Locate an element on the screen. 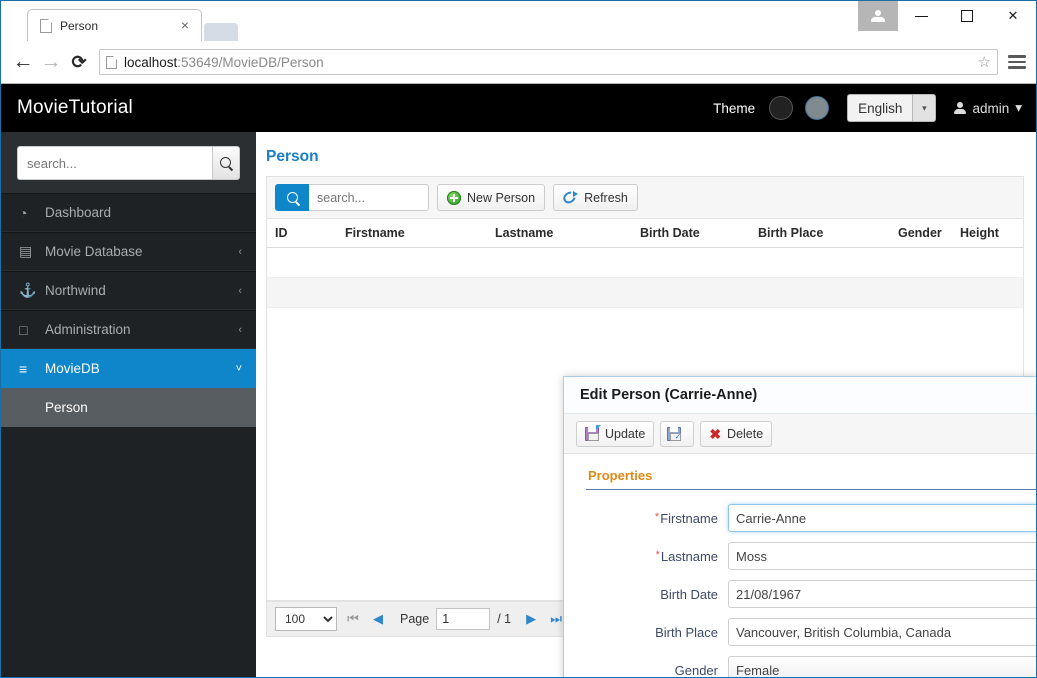 The width and height of the screenshot is (1037, 678). browser-menu-icon is located at coordinates (1017, 62).